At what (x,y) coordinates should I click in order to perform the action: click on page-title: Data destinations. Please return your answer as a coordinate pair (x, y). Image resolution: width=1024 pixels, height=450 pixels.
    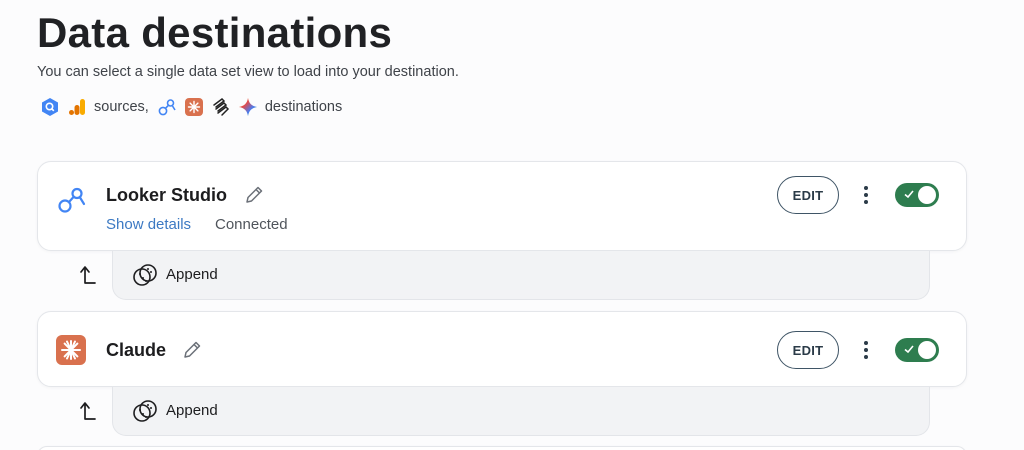
    Looking at the image, I should click on (215, 32).